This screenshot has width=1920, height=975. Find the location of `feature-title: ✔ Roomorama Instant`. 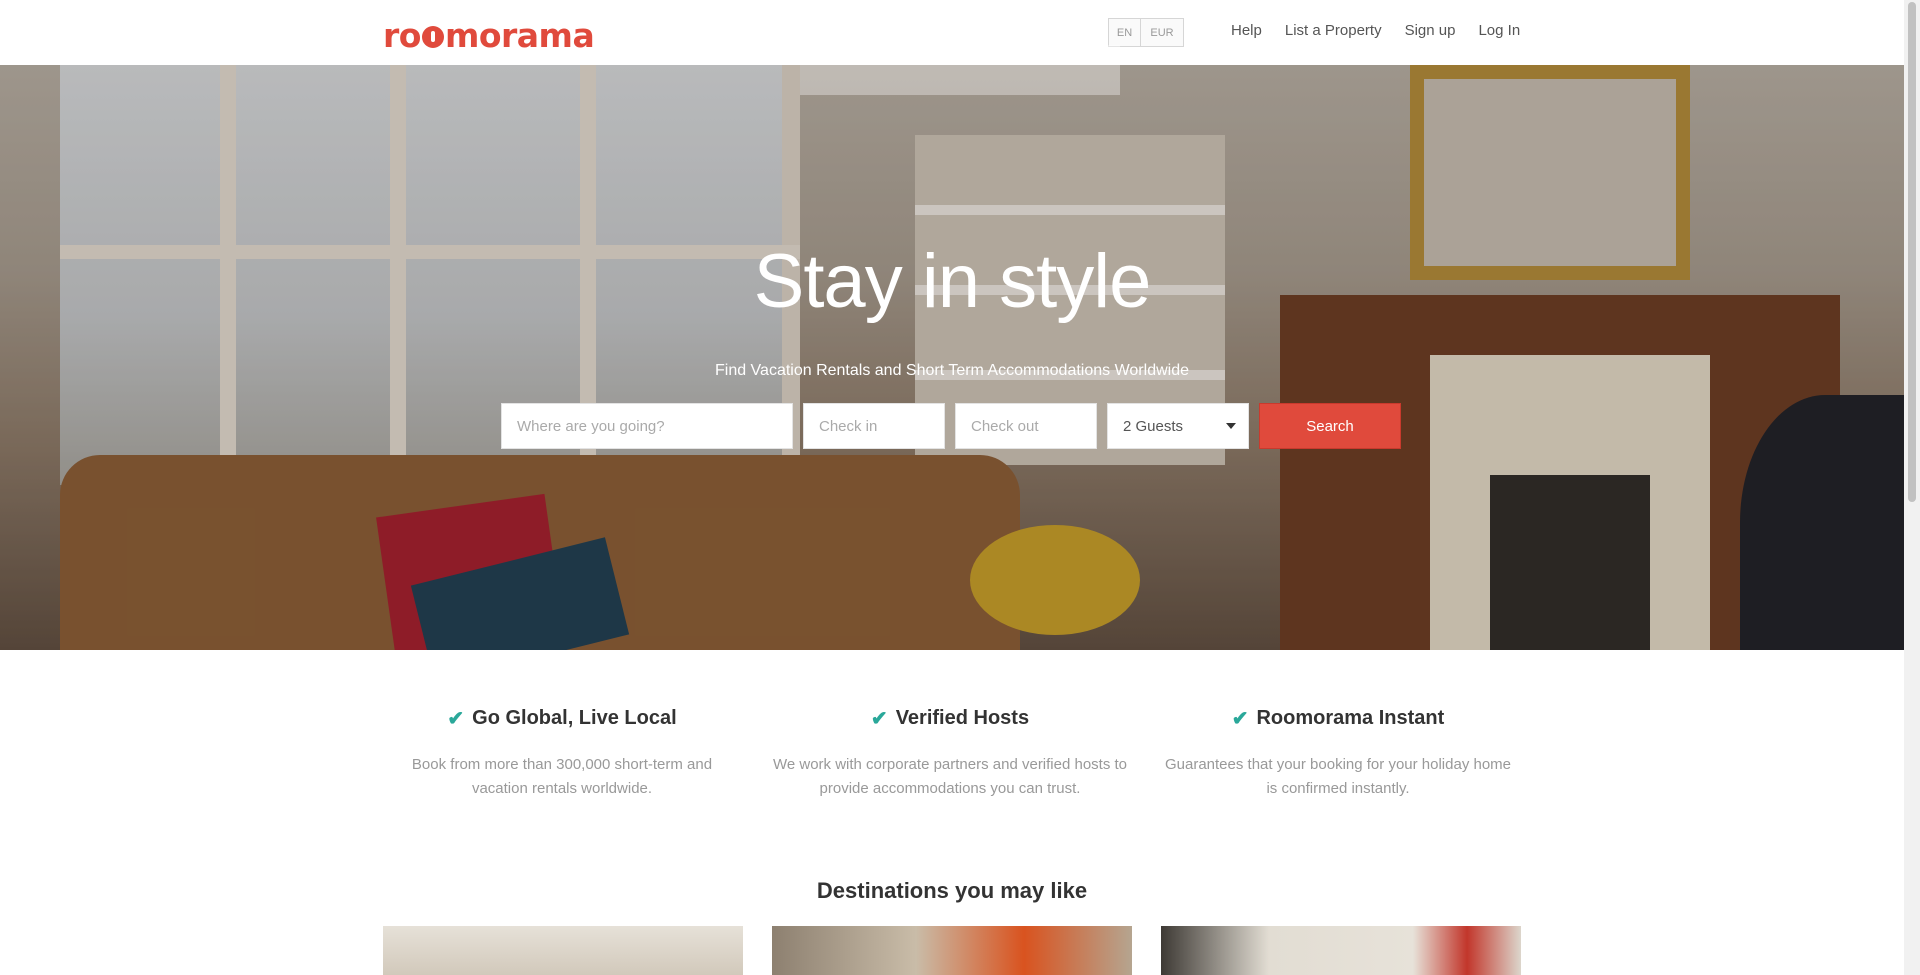

feature-title: ✔ Roomorama Instant is located at coordinates (1338, 718).